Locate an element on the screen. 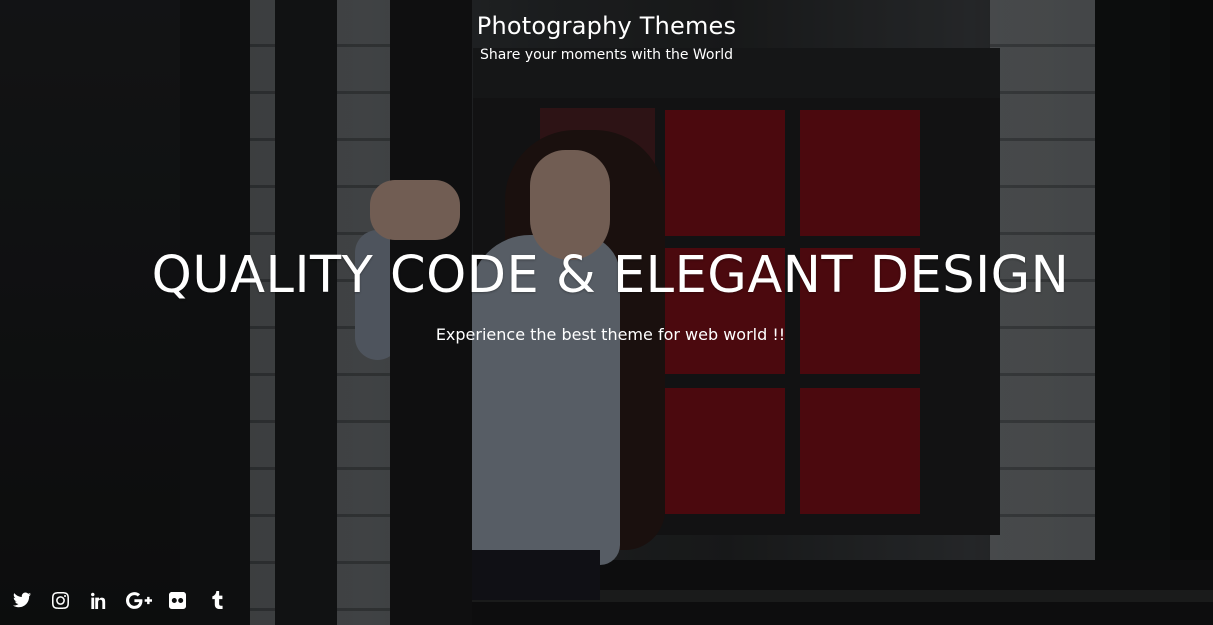 This screenshot has height=625, width=1213. instagram-icon is located at coordinates (60, 600).